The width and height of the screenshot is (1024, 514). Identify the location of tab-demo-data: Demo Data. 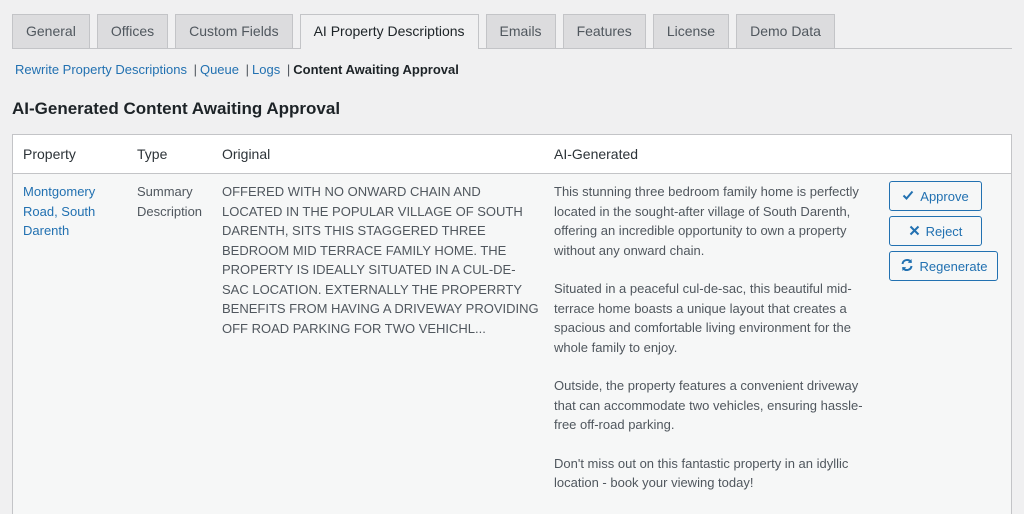
(785, 31).